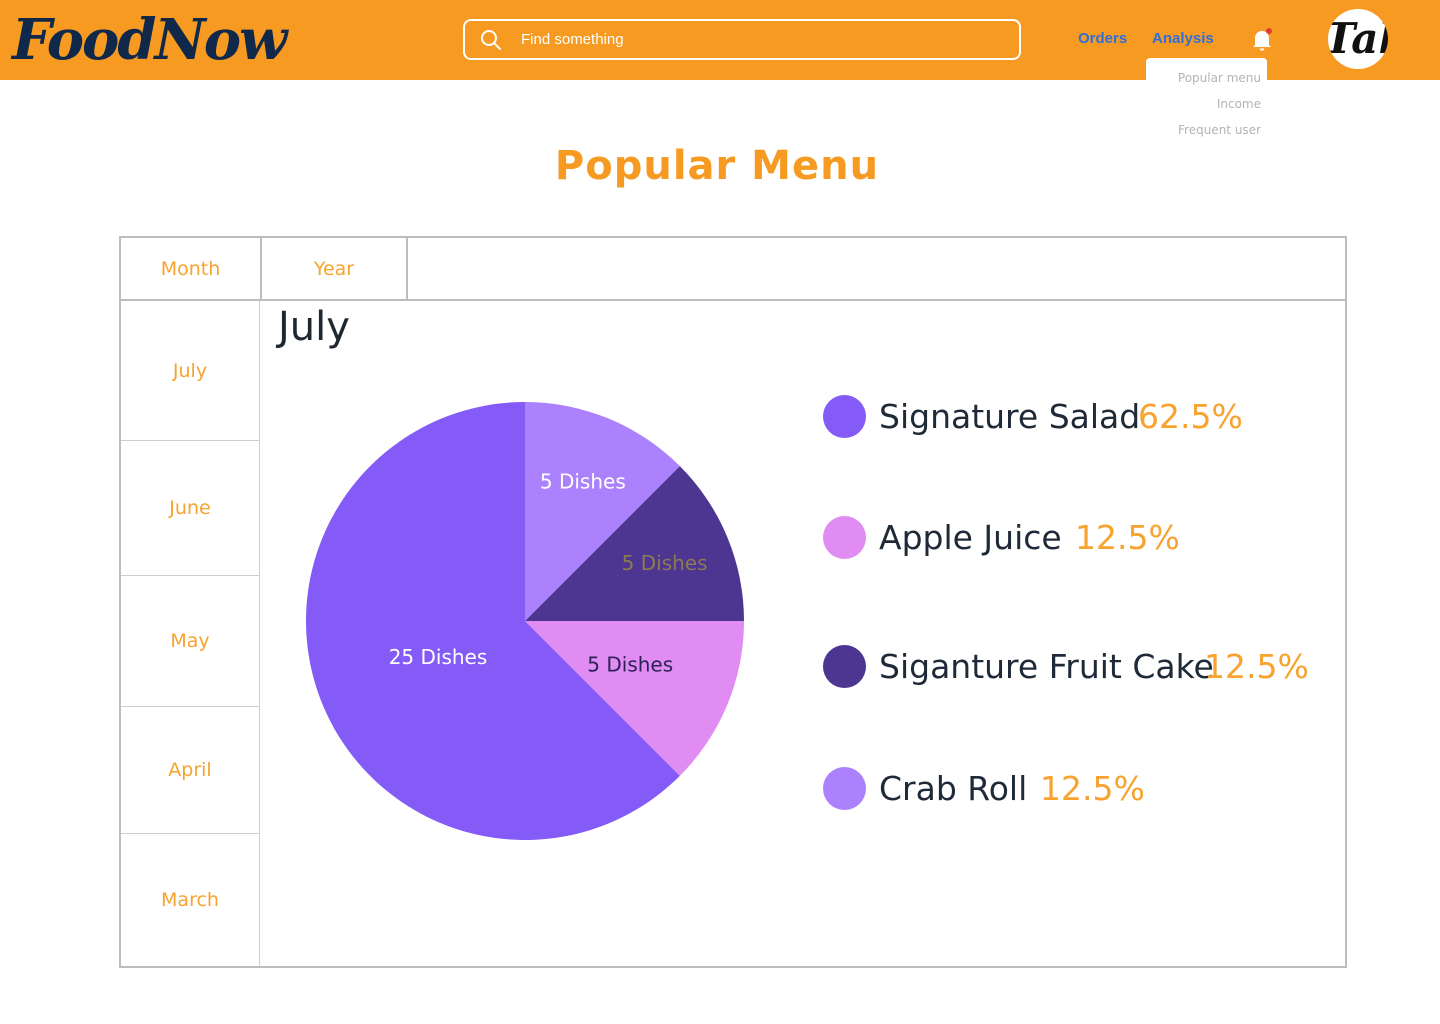 The image size is (1440, 1024). What do you see at coordinates (733, 300) in the screenshot?
I see `header-divider` at bounding box center [733, 300].